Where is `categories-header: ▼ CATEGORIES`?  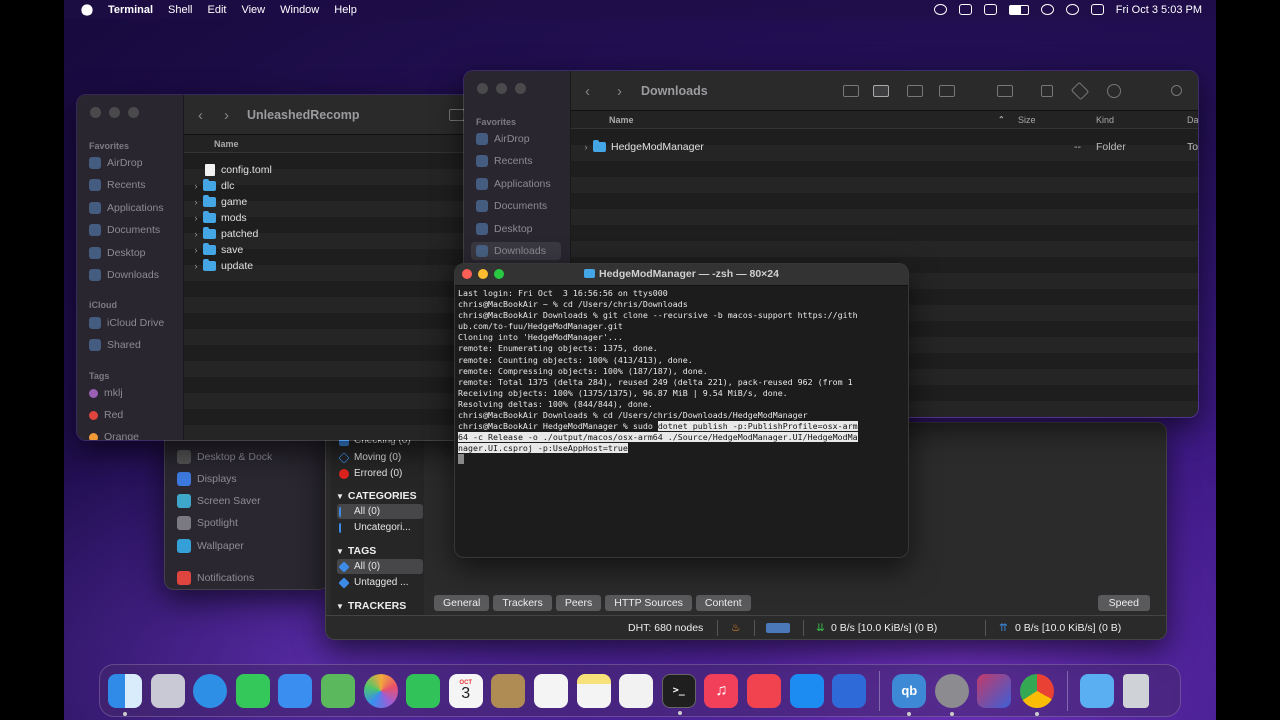 categories-header: ▼ CATEGORIES is located at coordinates (376, 496).